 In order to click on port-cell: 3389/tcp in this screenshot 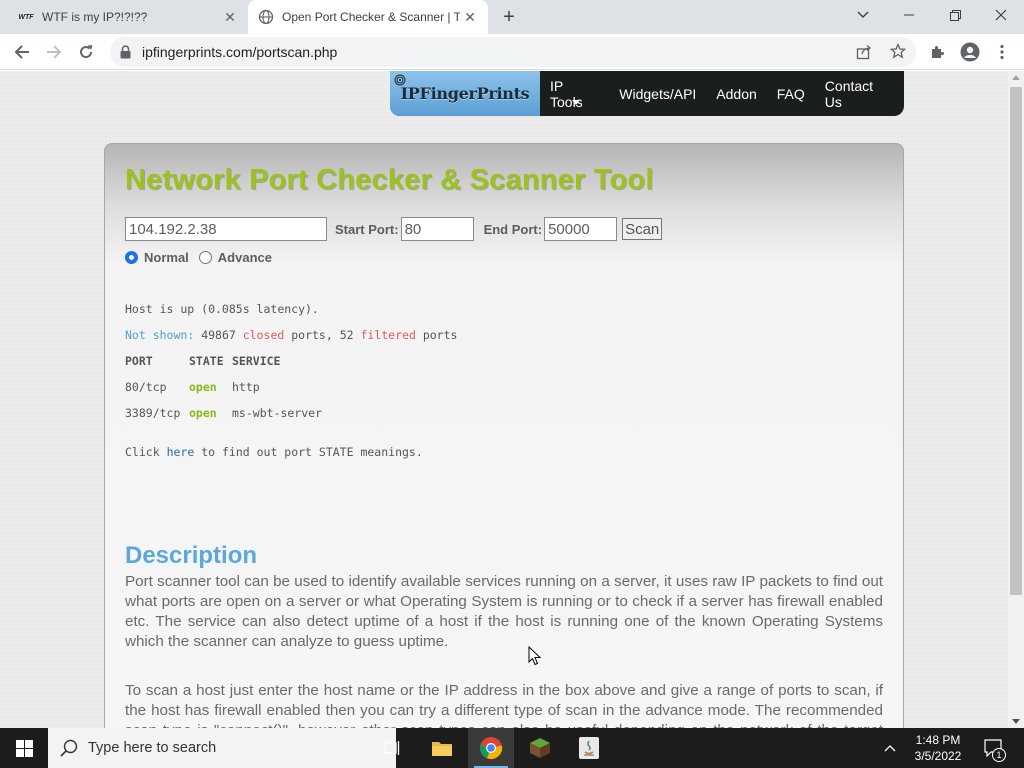, I will do `click(153, 413)`.